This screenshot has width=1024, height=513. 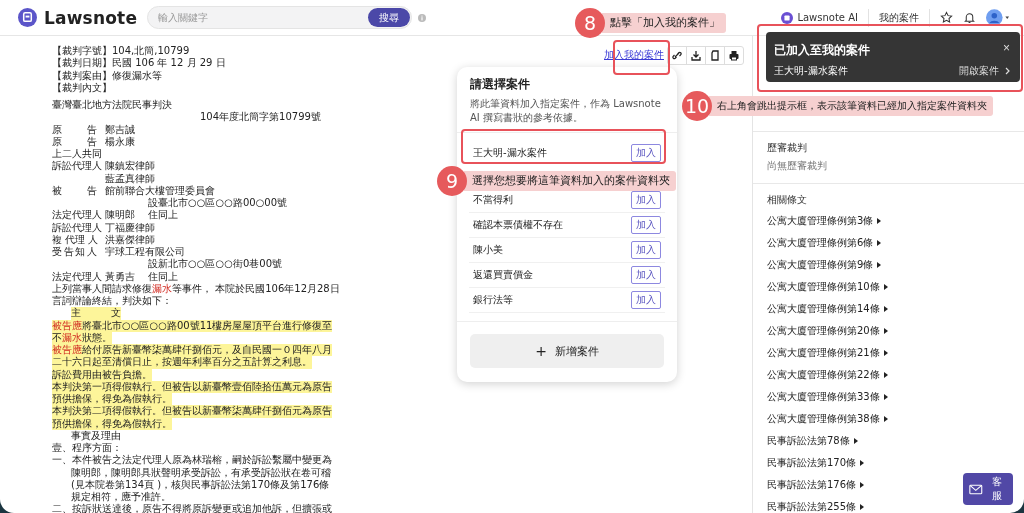 I want to click on law-link: 公寓大廈管理條例第9條, so click(x=820, y=265).